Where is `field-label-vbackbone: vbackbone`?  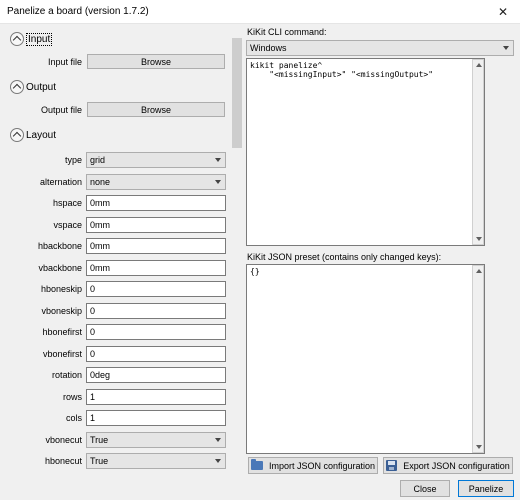
field-label-vbackbone: vbackbone is located at coordinates (60, 267).